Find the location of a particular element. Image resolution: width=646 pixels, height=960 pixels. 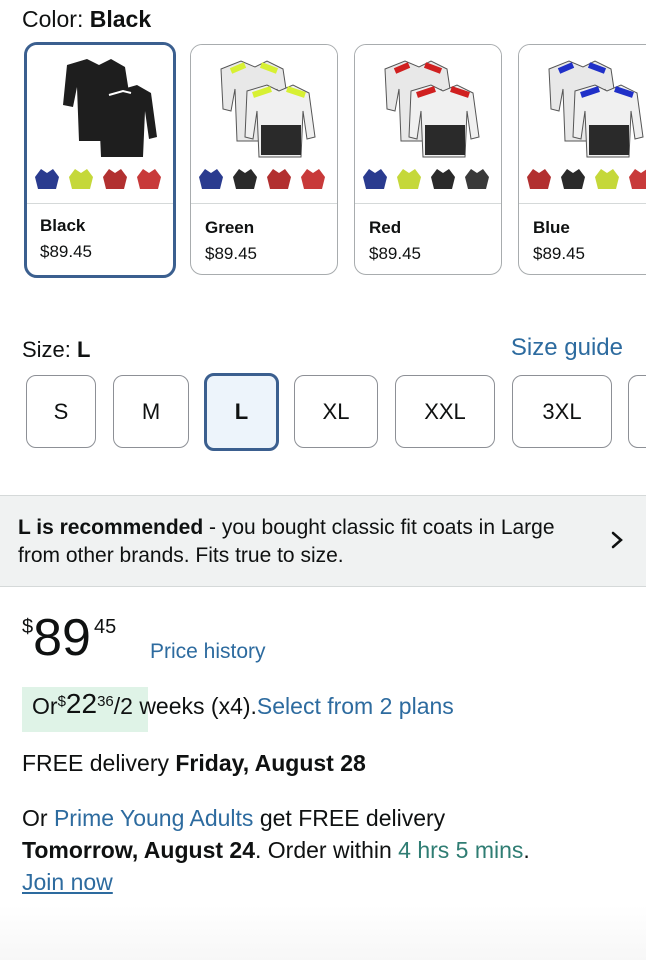

swatch-red: Red $89.45 is located at coordinates (428, 159).